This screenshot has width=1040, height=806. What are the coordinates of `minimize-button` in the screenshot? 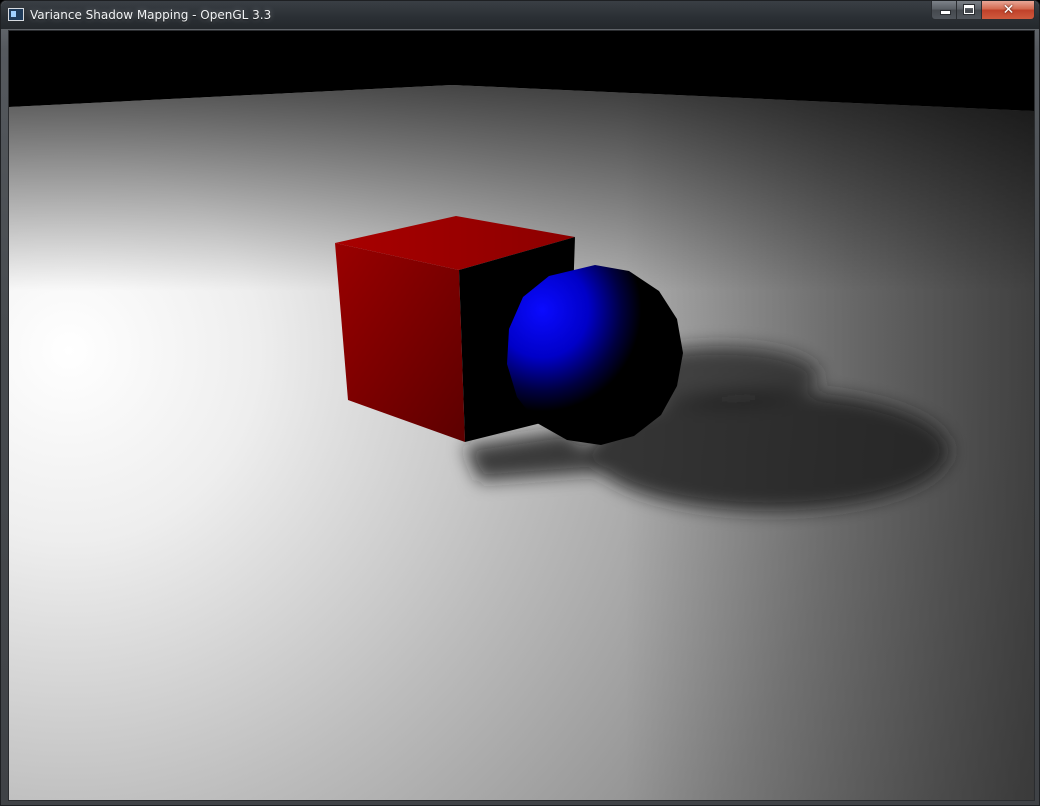 It's located at (944, 10).